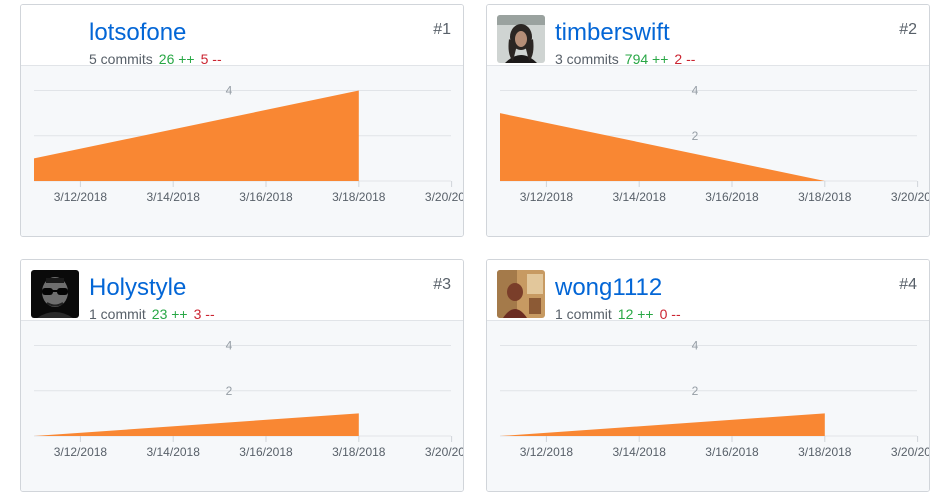  What do you see at coordinates (137, 288) in the screenshot?
I see `username-link: Holystyle` at bounding box center [137, 288].